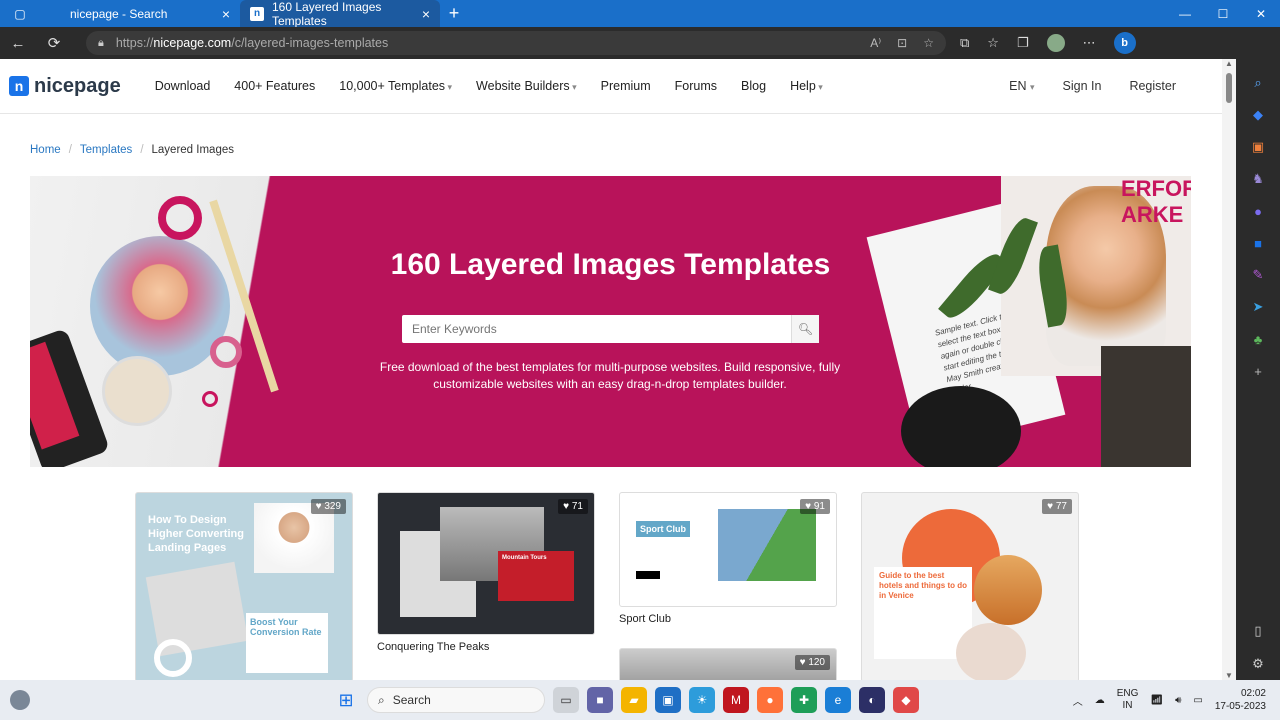  Describe the element at coordinates (1229, 88) in the screenshot. I see `scrollbar-thumb` at that location.